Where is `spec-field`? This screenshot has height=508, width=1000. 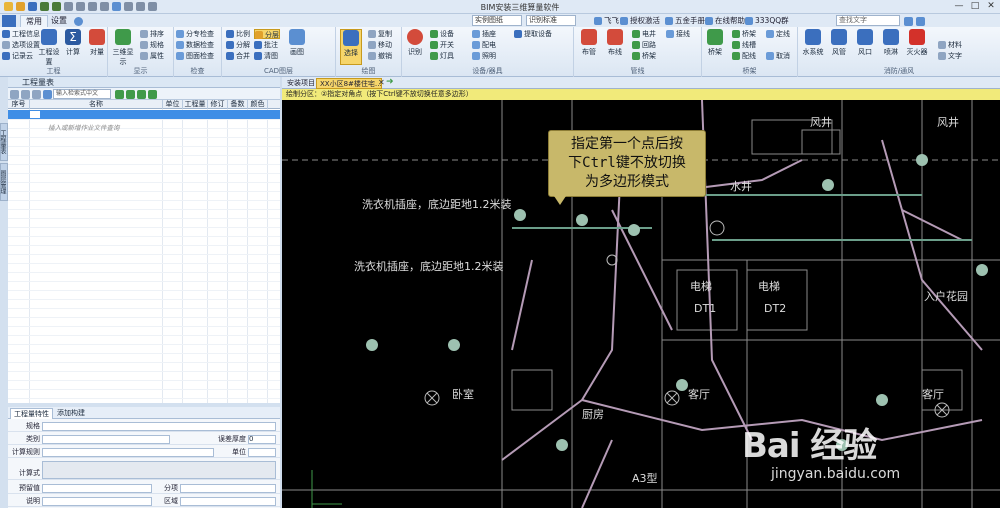 spec-field is located at coordinates (159, 426).